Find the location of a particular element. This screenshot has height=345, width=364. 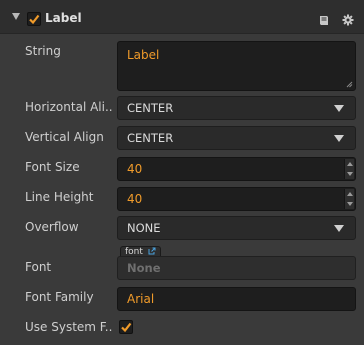

gear-icon is located at coordinates (348, 20).